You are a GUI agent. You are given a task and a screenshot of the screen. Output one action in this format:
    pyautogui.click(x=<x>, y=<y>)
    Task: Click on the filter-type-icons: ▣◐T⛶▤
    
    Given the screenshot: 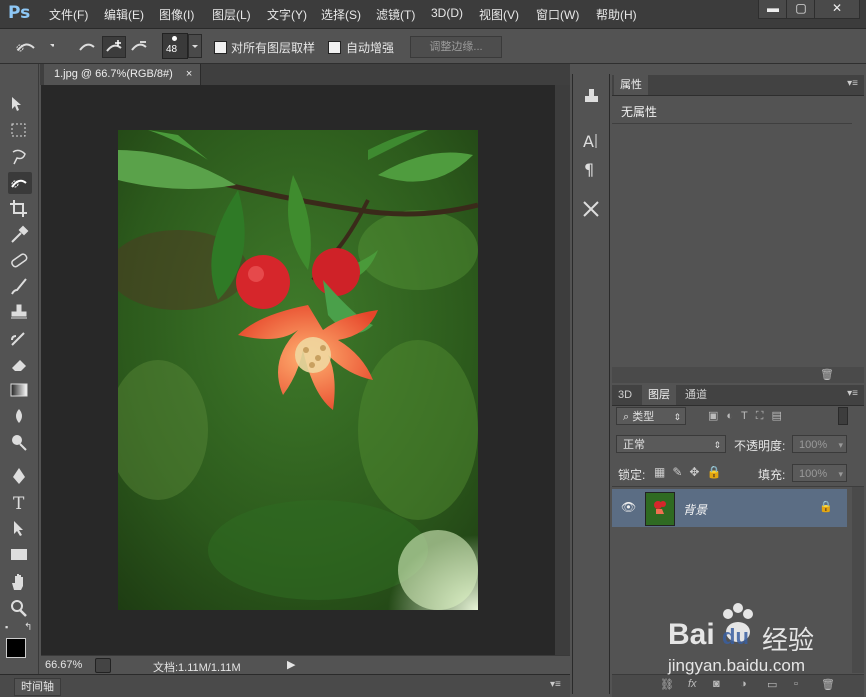 What is the action you would take?
    pyautogui.click(x=749, y=416)
    